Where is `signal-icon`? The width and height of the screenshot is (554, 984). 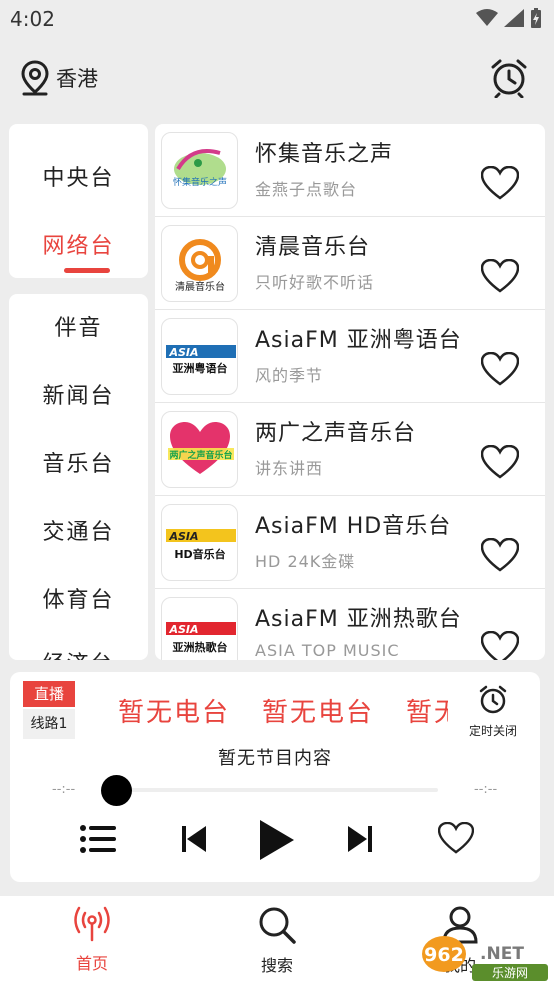
signal-icon is located at coordinates (514, 18).